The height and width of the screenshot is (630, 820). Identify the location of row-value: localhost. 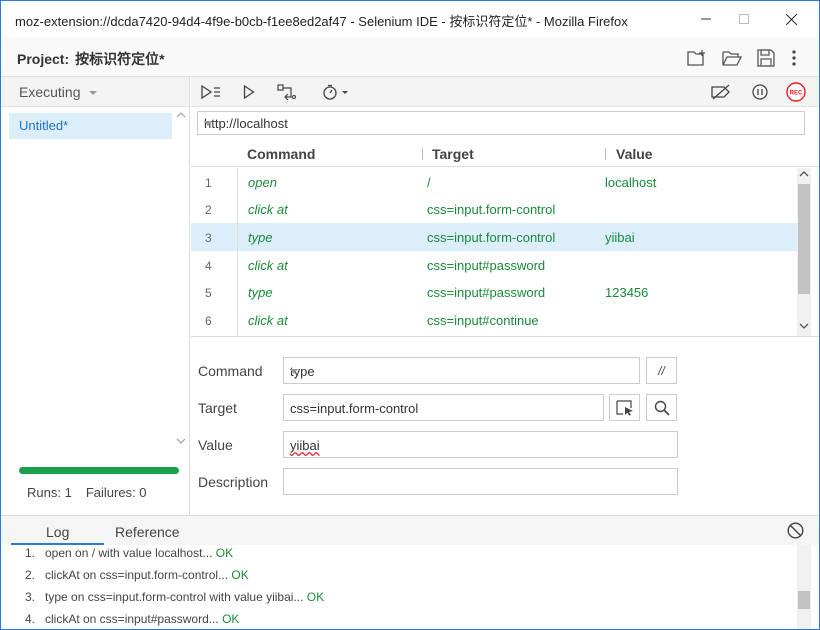
(631, 182).